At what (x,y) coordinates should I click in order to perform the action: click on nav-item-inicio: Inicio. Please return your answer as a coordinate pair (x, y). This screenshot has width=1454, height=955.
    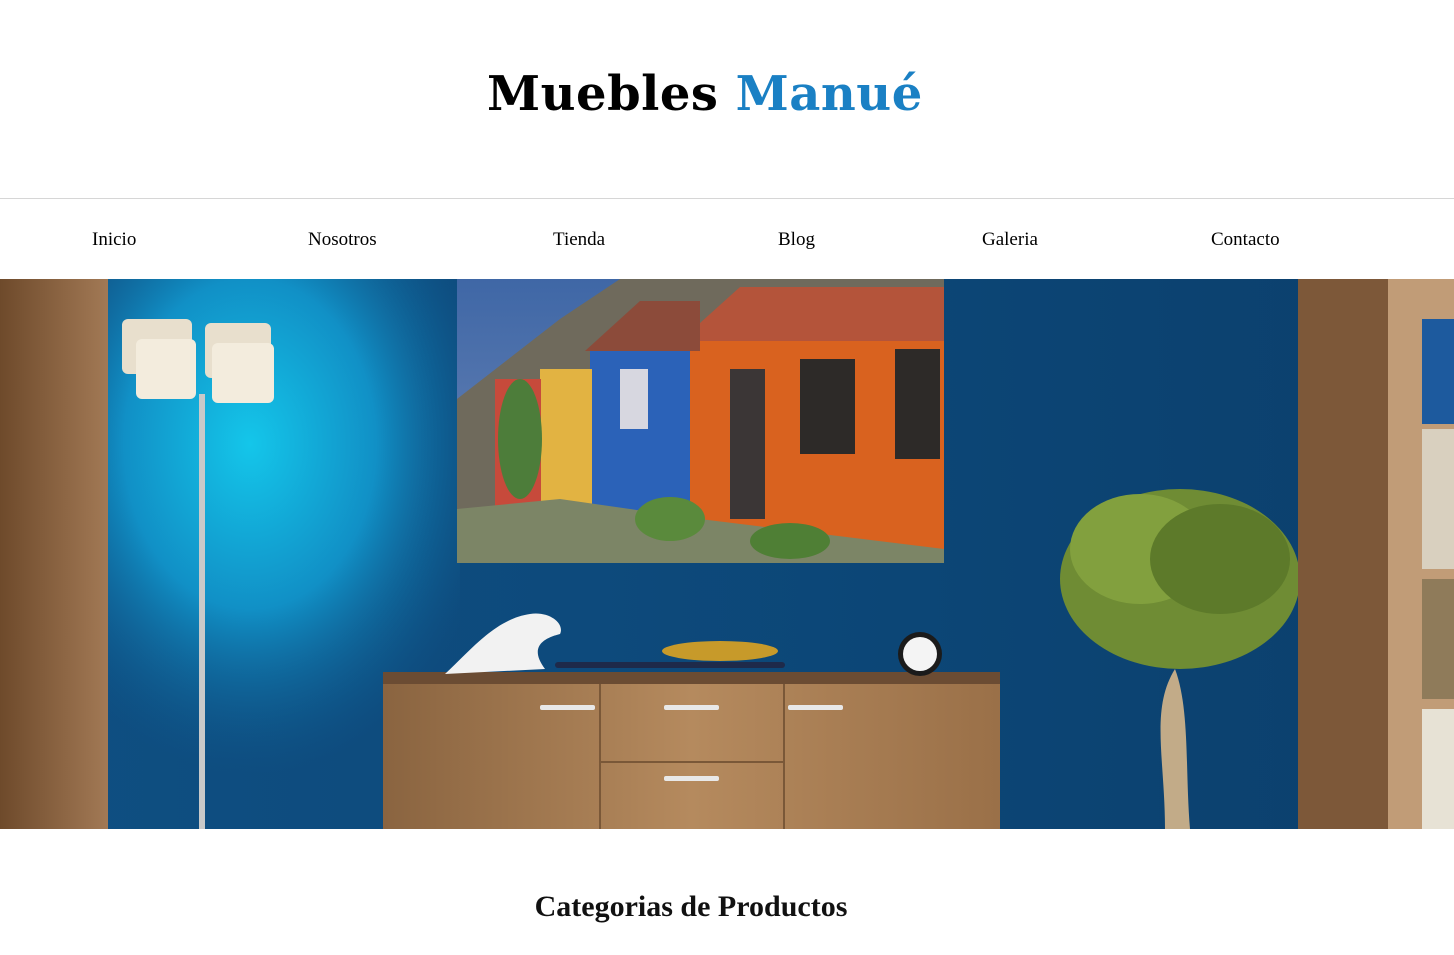
    Looking at the image, I should click on (114, 240).